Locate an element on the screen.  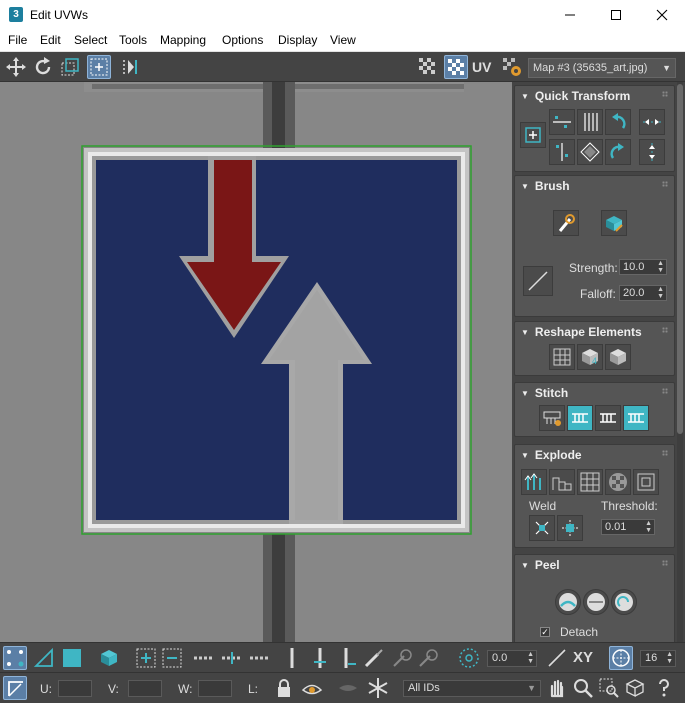
menu-options: Options is located at coordinates (242, 40).